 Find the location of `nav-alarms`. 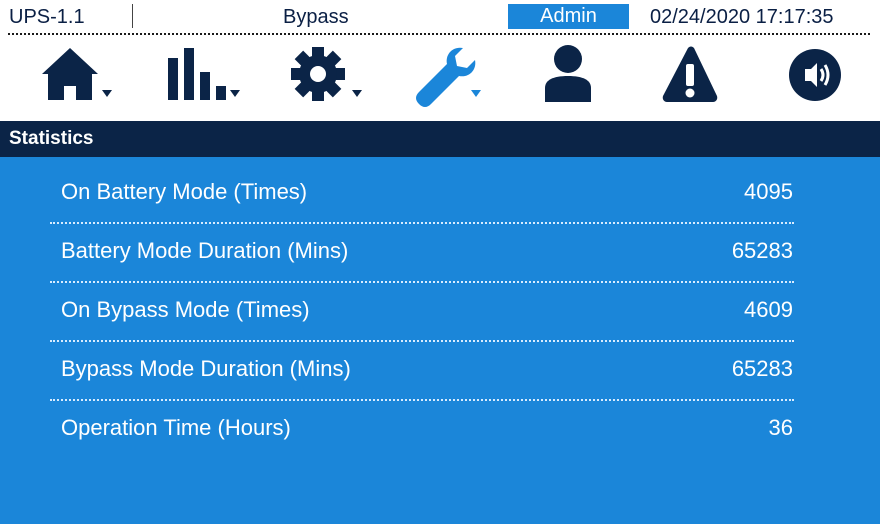

nav-alarms is located at coordinates (692, 77).